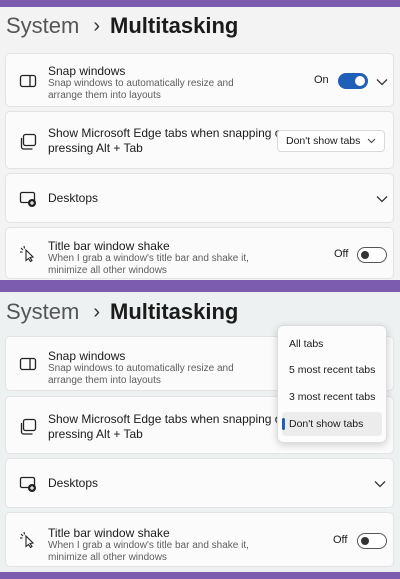  Describe the element at coordinates (321, 80) in the screenshot. I see `snap-windows-state: On` at that location.